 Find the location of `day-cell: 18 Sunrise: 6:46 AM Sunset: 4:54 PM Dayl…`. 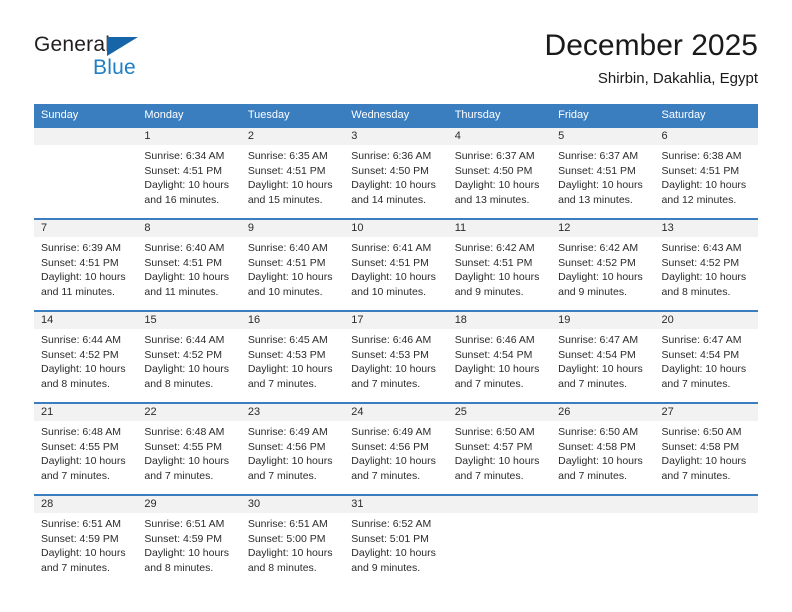

day-cell: 18 Sunrise: 6:46 AM Sunset: 4:54 PM Dayl… is located at coordinates (499, 356).